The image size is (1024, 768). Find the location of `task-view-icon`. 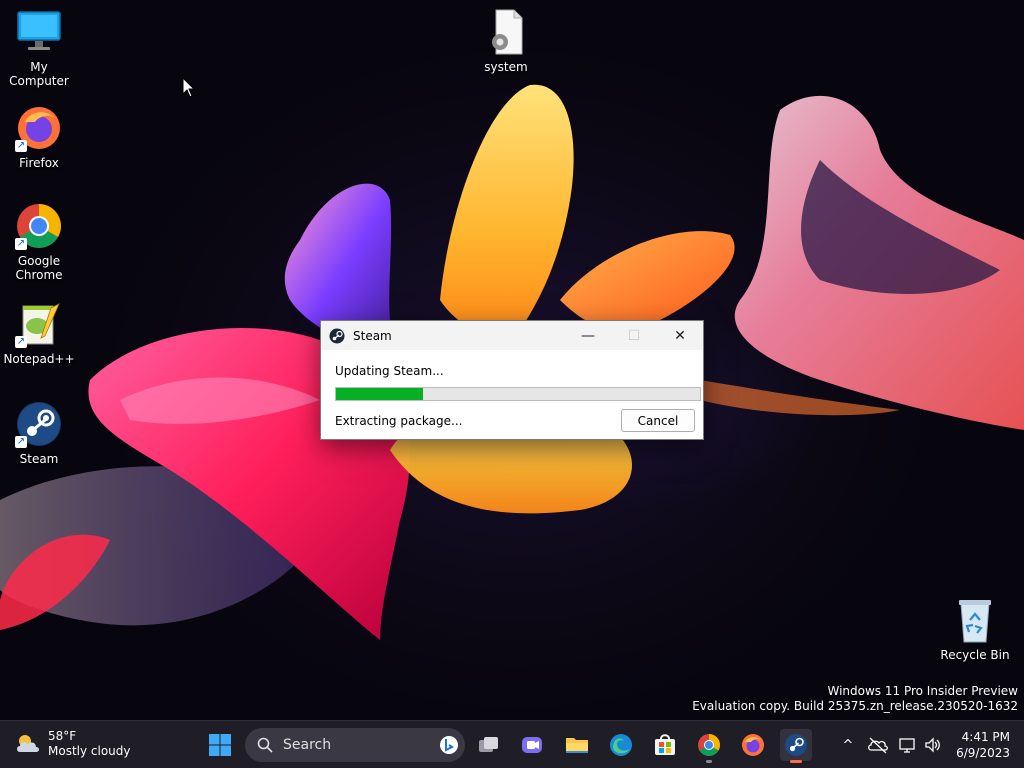

task-view-icon is located at coordinates (488, 744).